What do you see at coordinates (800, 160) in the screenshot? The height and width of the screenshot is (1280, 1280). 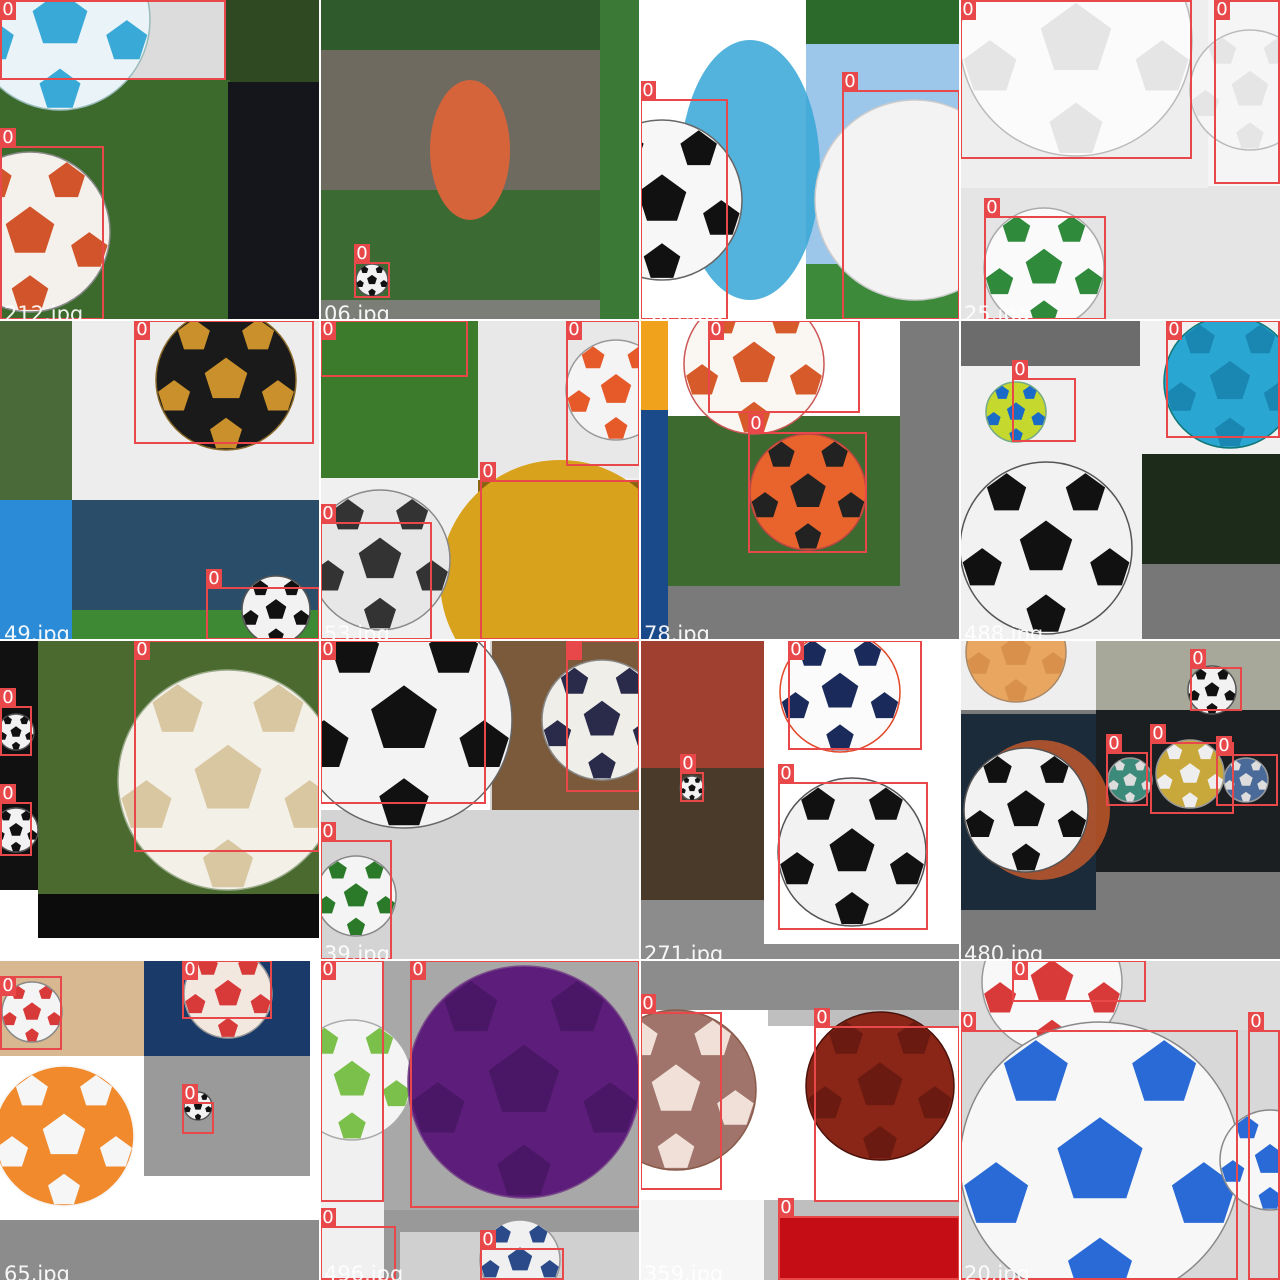 I see `mosaic-tile: 0 0 364.jpg` at bounding box center [800, 160].